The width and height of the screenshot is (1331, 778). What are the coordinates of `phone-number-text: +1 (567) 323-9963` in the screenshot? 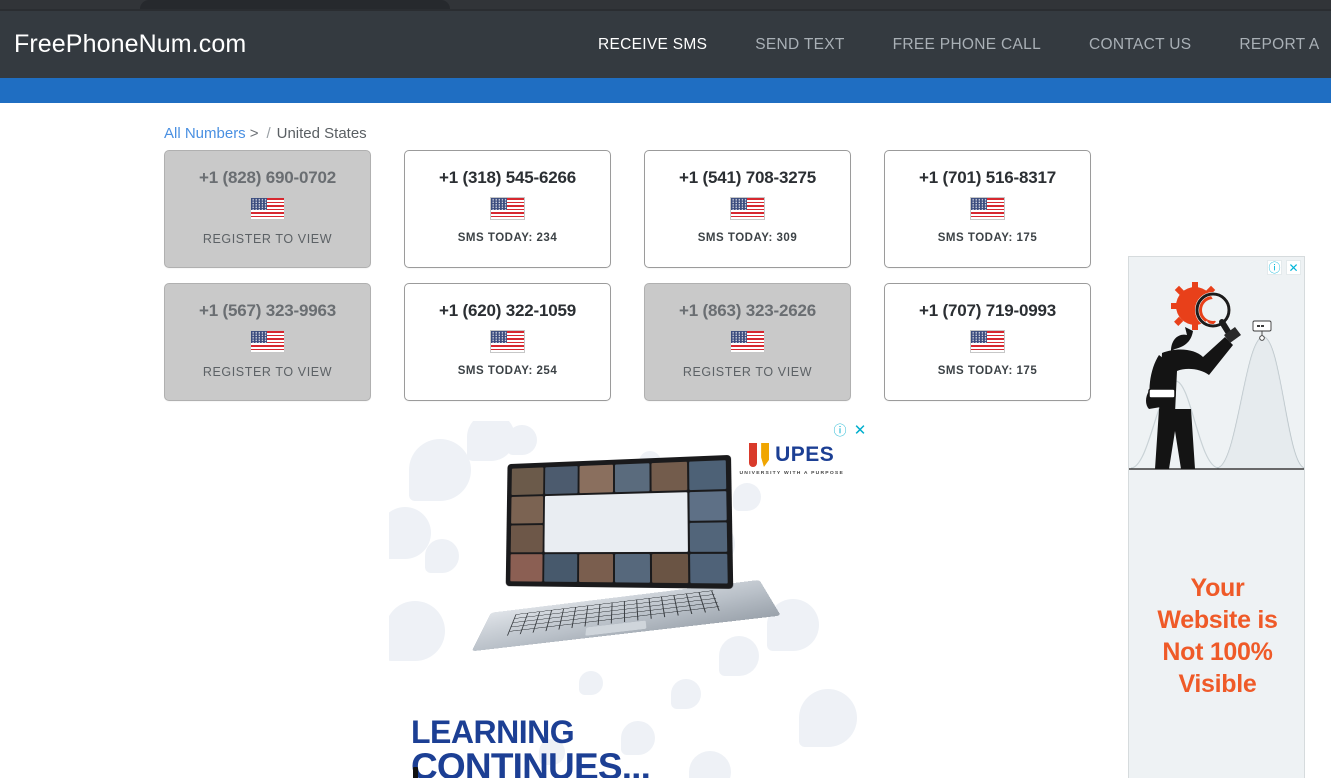 It's located at (267, 310).